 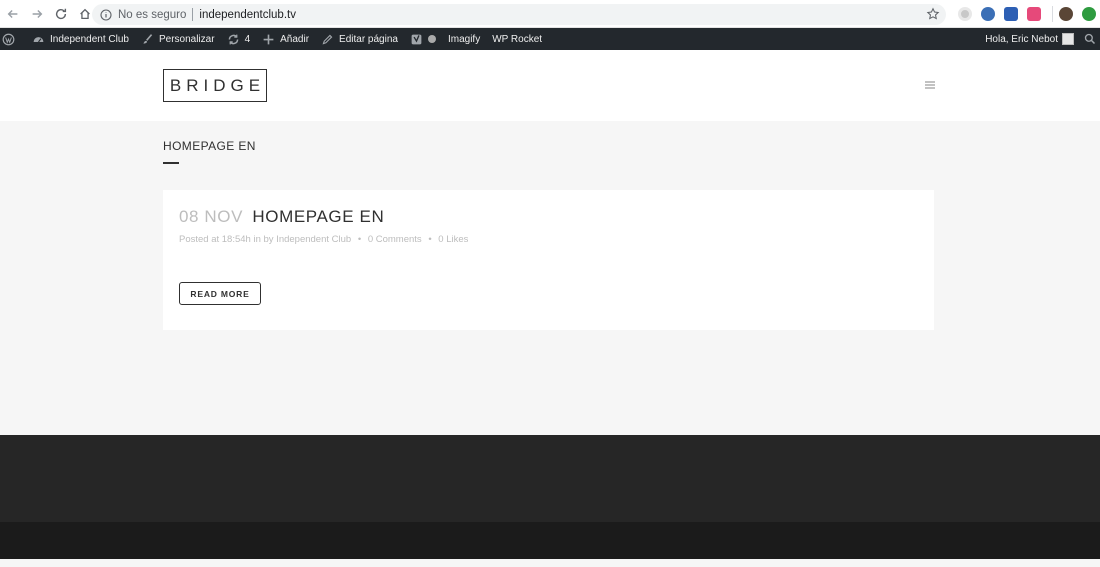 I want to click on user-greeting: Hola, Eric Nebot, so click(x=1021, y=39).